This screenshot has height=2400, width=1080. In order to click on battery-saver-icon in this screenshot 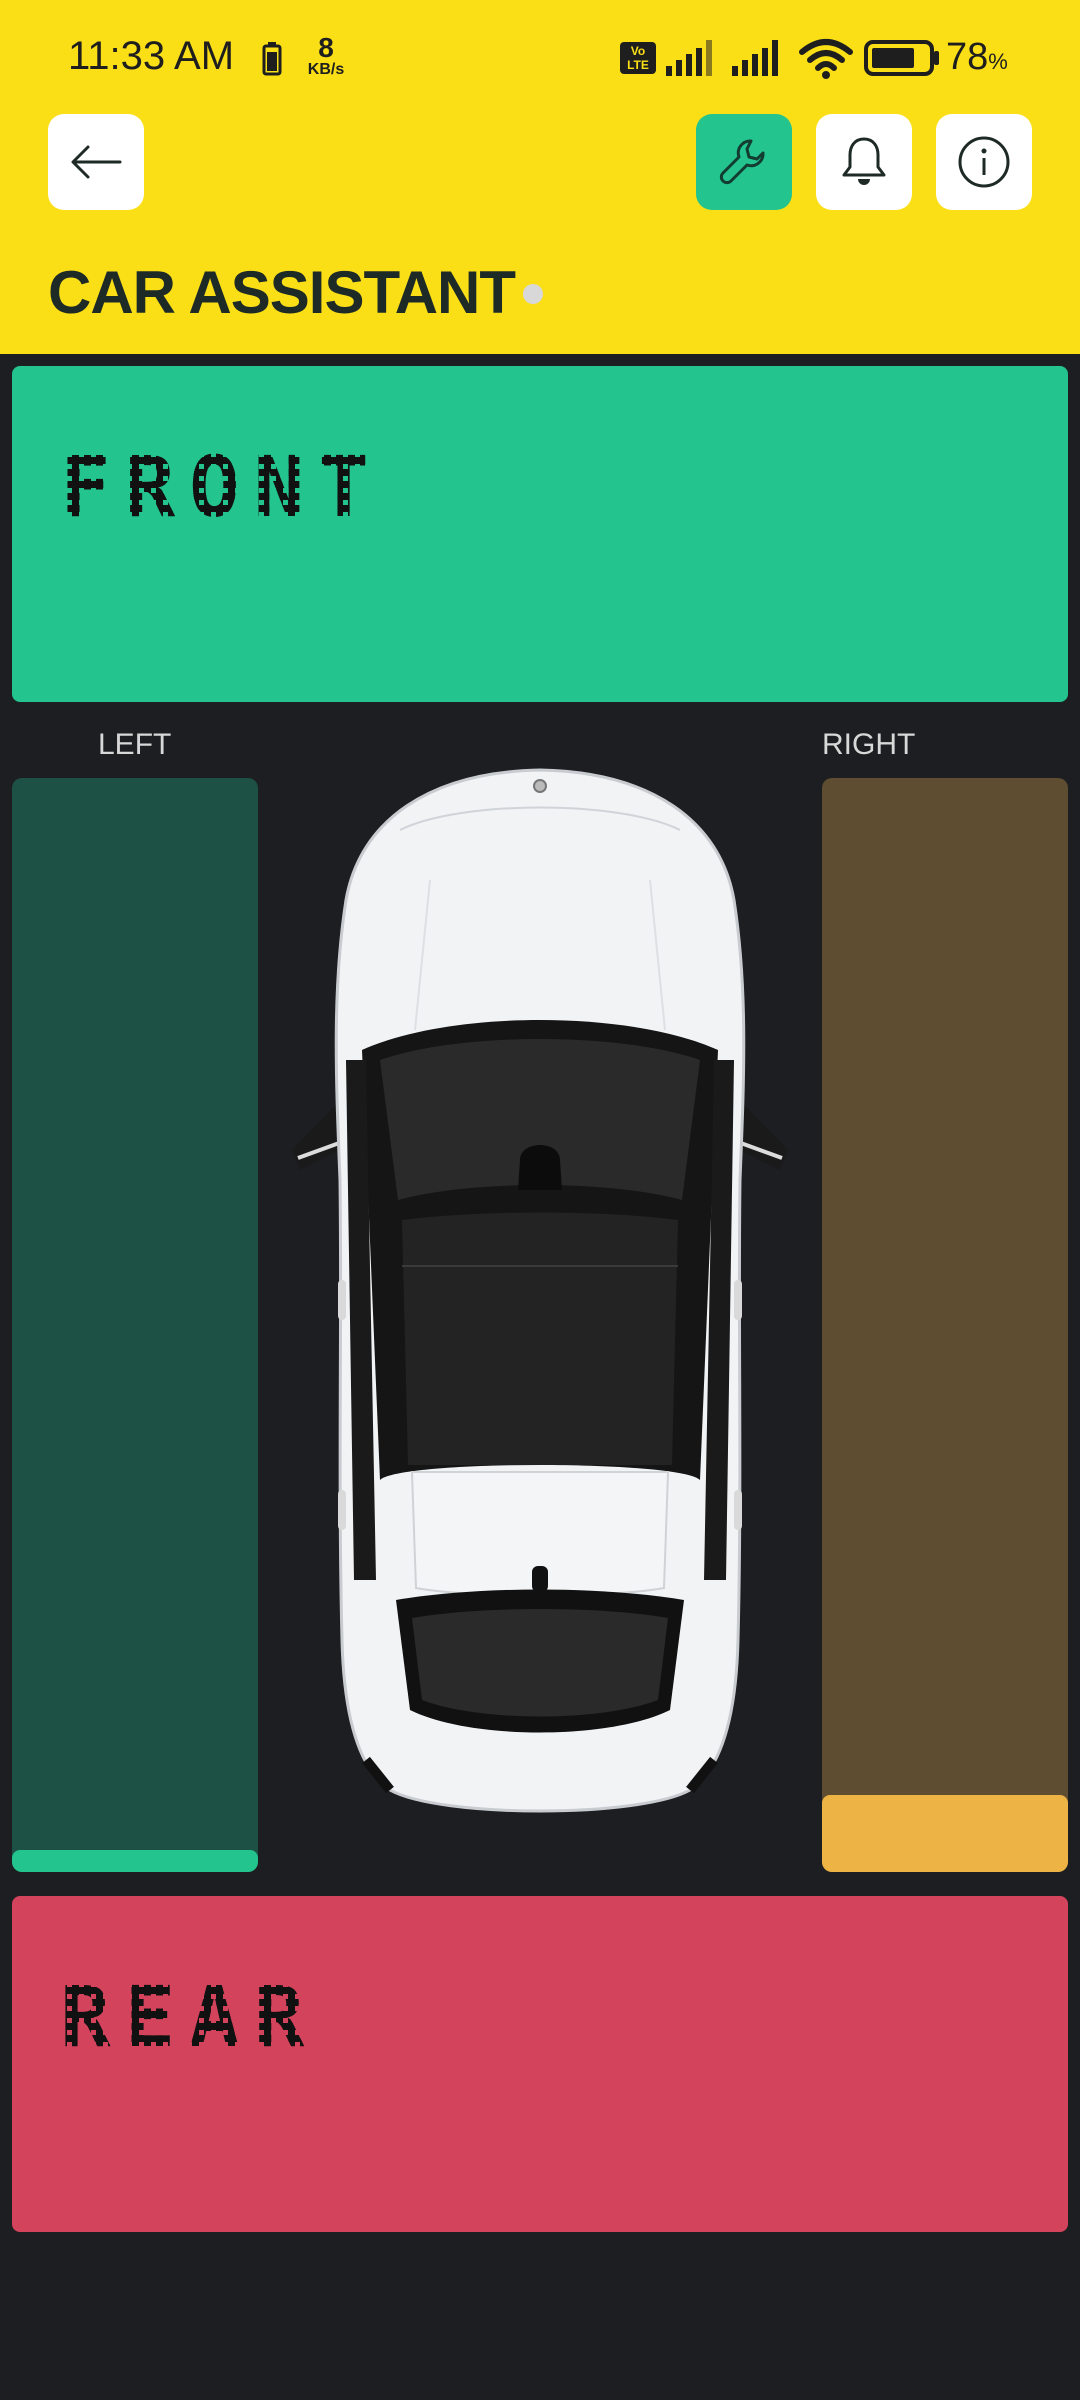, I will do `click(272, 59)`.